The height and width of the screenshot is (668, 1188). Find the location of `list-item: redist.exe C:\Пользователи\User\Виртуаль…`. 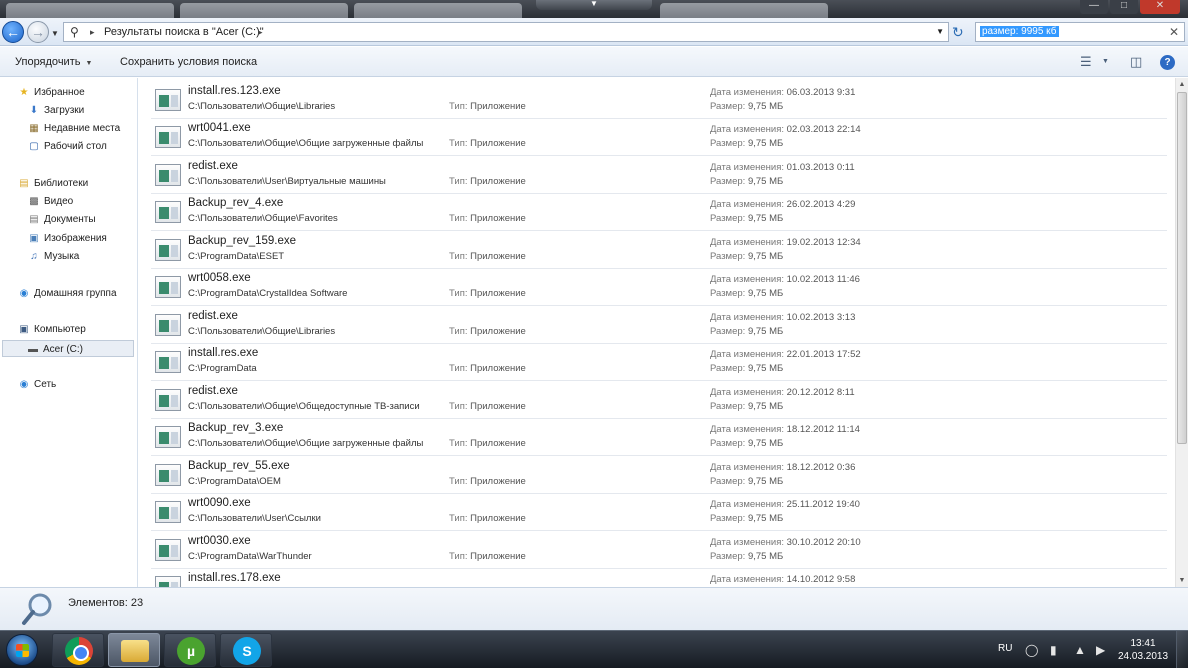

list-item: redist.exe C:\Пользователи\User\Виртуаль… is located at coordinates (659, 175).